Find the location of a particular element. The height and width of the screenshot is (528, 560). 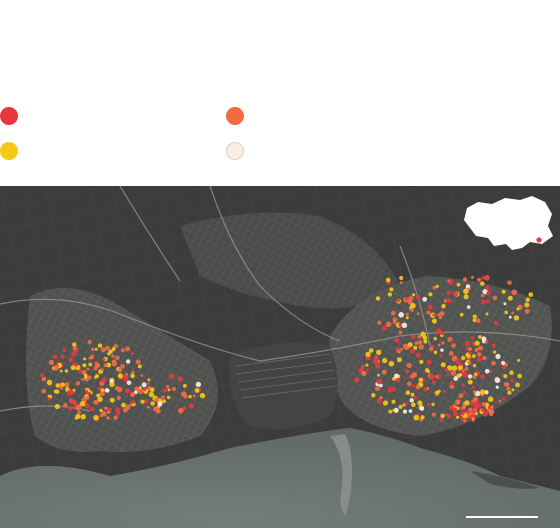

inset-location-marker is located at coordinates (539, 240).